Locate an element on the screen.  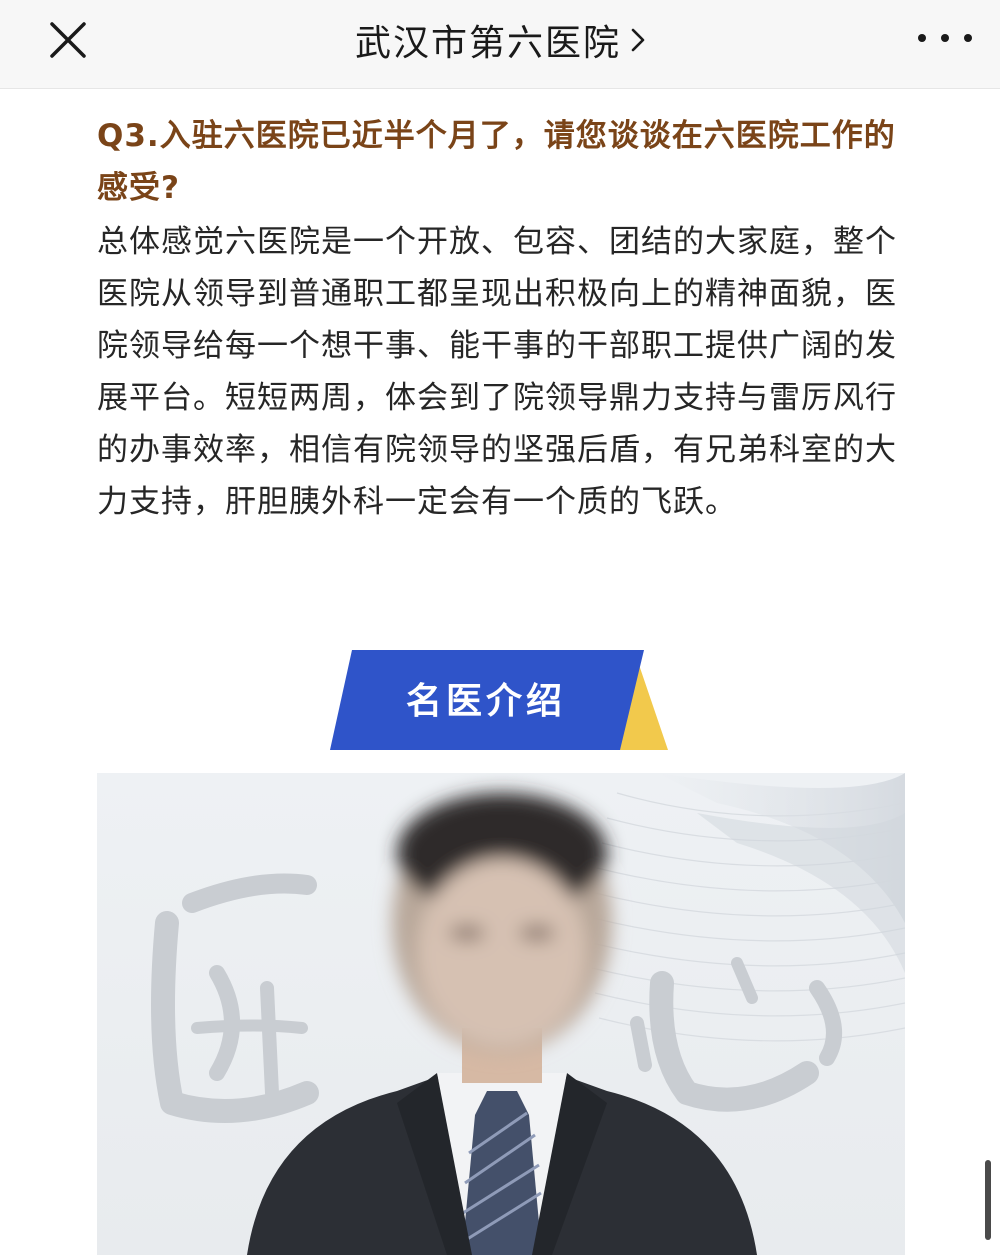
chevron-right-icon is located at coordinates (638, 40).